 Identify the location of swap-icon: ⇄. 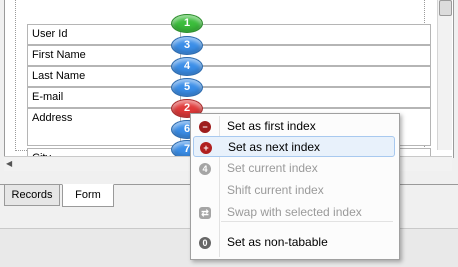
(205, 213).